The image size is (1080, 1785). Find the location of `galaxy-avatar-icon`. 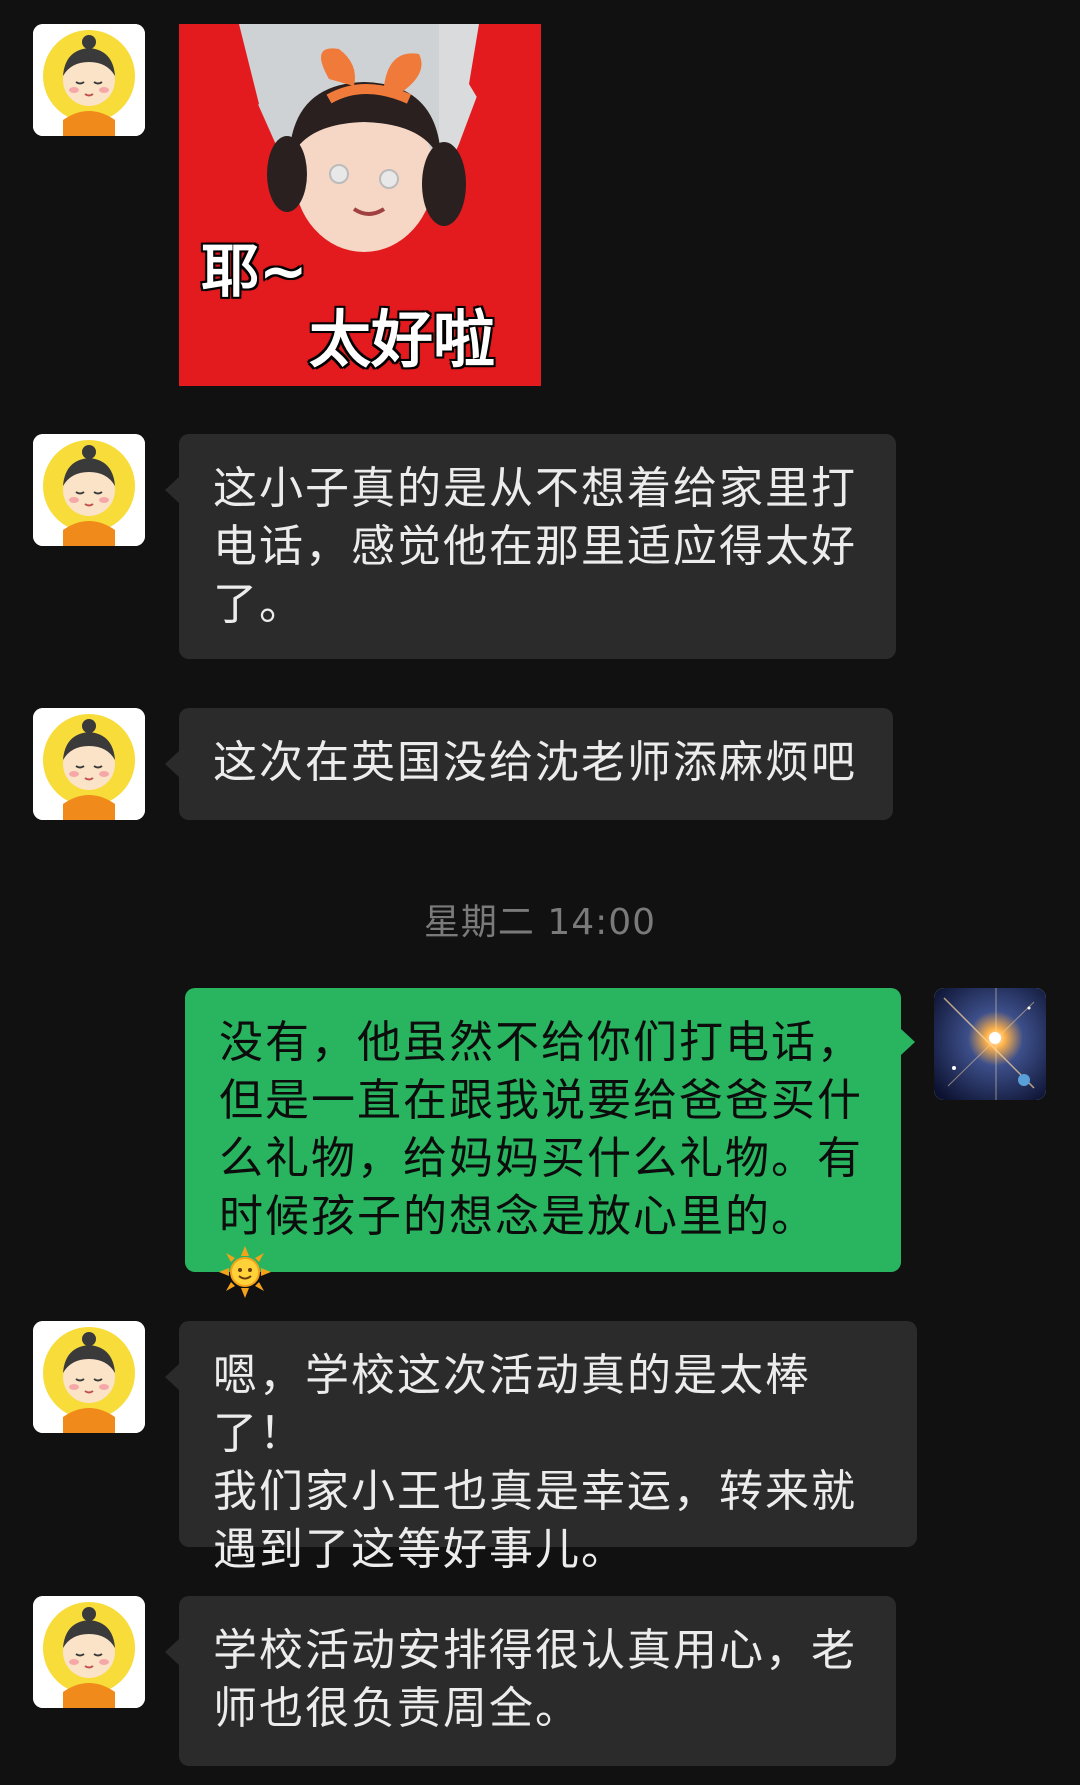

galaxy-avatar-icon is located at coordinates (990, 1044).